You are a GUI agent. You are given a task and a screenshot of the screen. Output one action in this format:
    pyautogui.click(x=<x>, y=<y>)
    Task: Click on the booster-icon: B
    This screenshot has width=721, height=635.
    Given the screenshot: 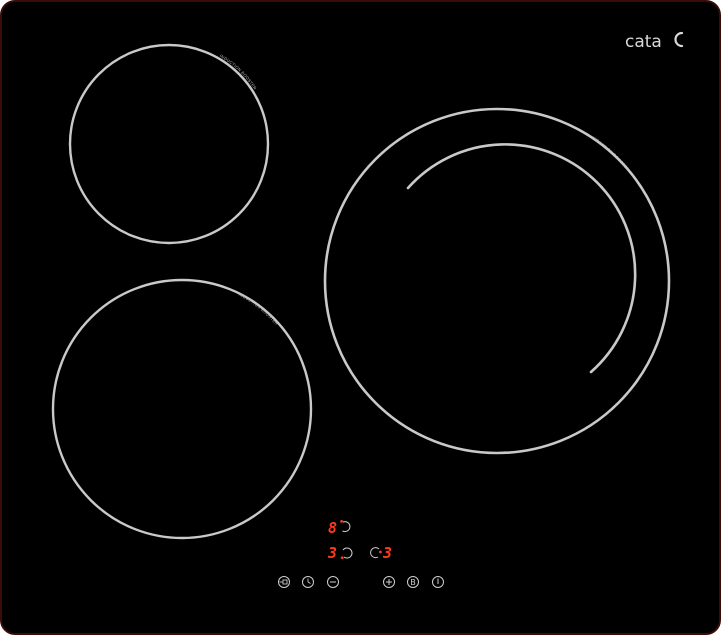 What is the action you would take?
    pyautogui.click(x=413, y=582)
    